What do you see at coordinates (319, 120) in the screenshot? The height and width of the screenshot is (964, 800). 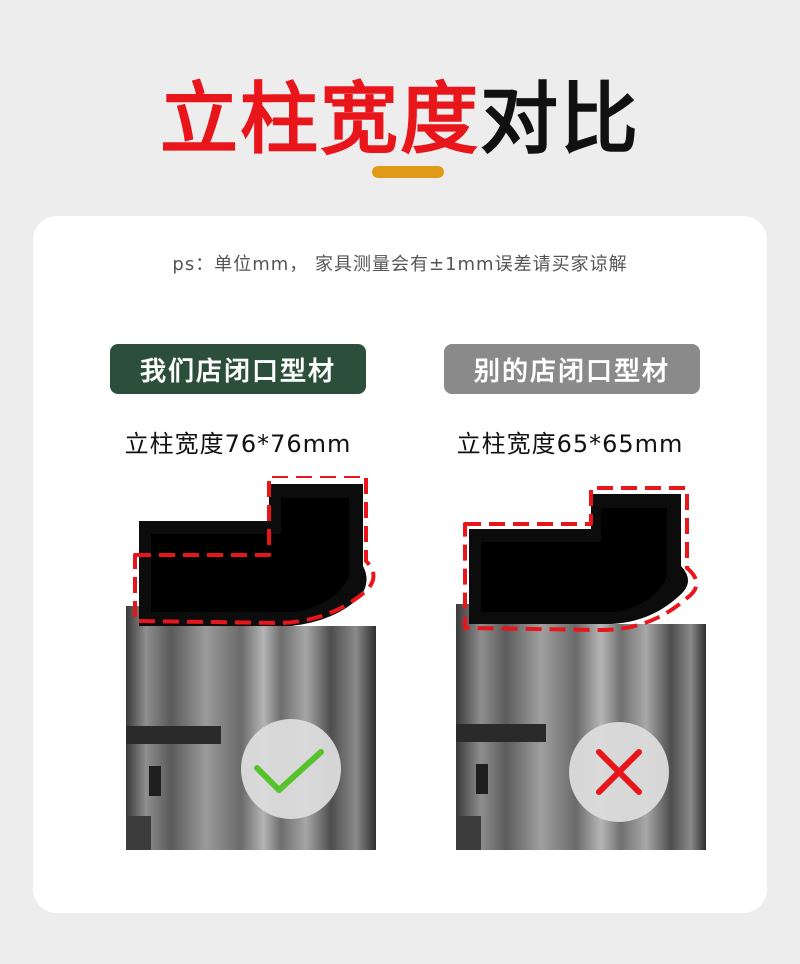 I see `title-highlight: 立柱宽度` at bounding box center [319, 120].